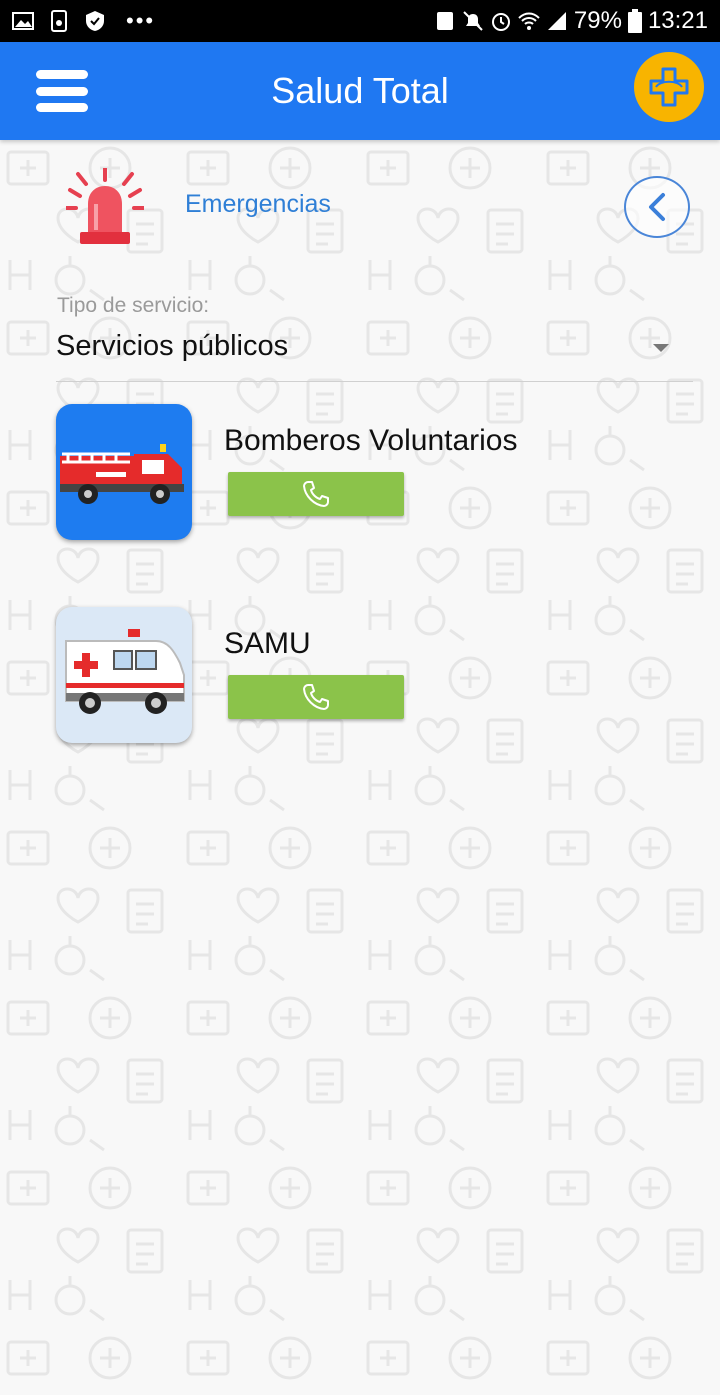 The image size is (720, 1395). What do you see at coordinates (267, 643) in the screenshot?
I see `service-name: SAMU` at bounding box center [267, 643].